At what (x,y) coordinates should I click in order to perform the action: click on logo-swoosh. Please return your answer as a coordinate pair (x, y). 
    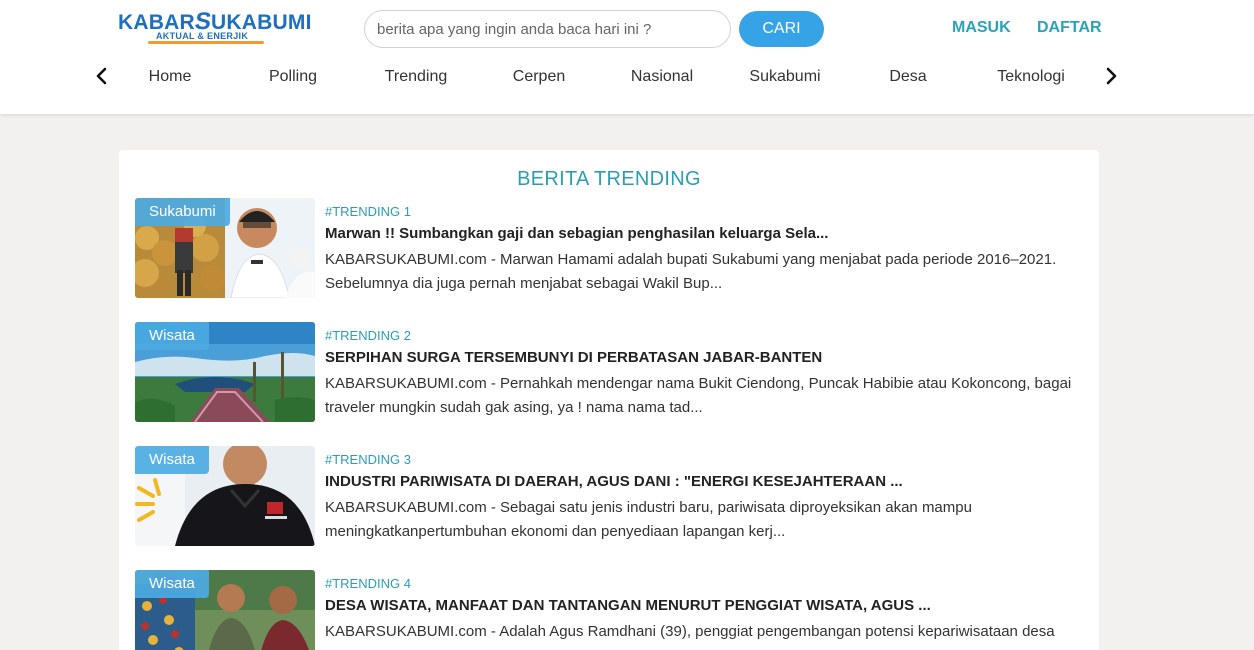
    Looking at the image, I should click on (206, 42).